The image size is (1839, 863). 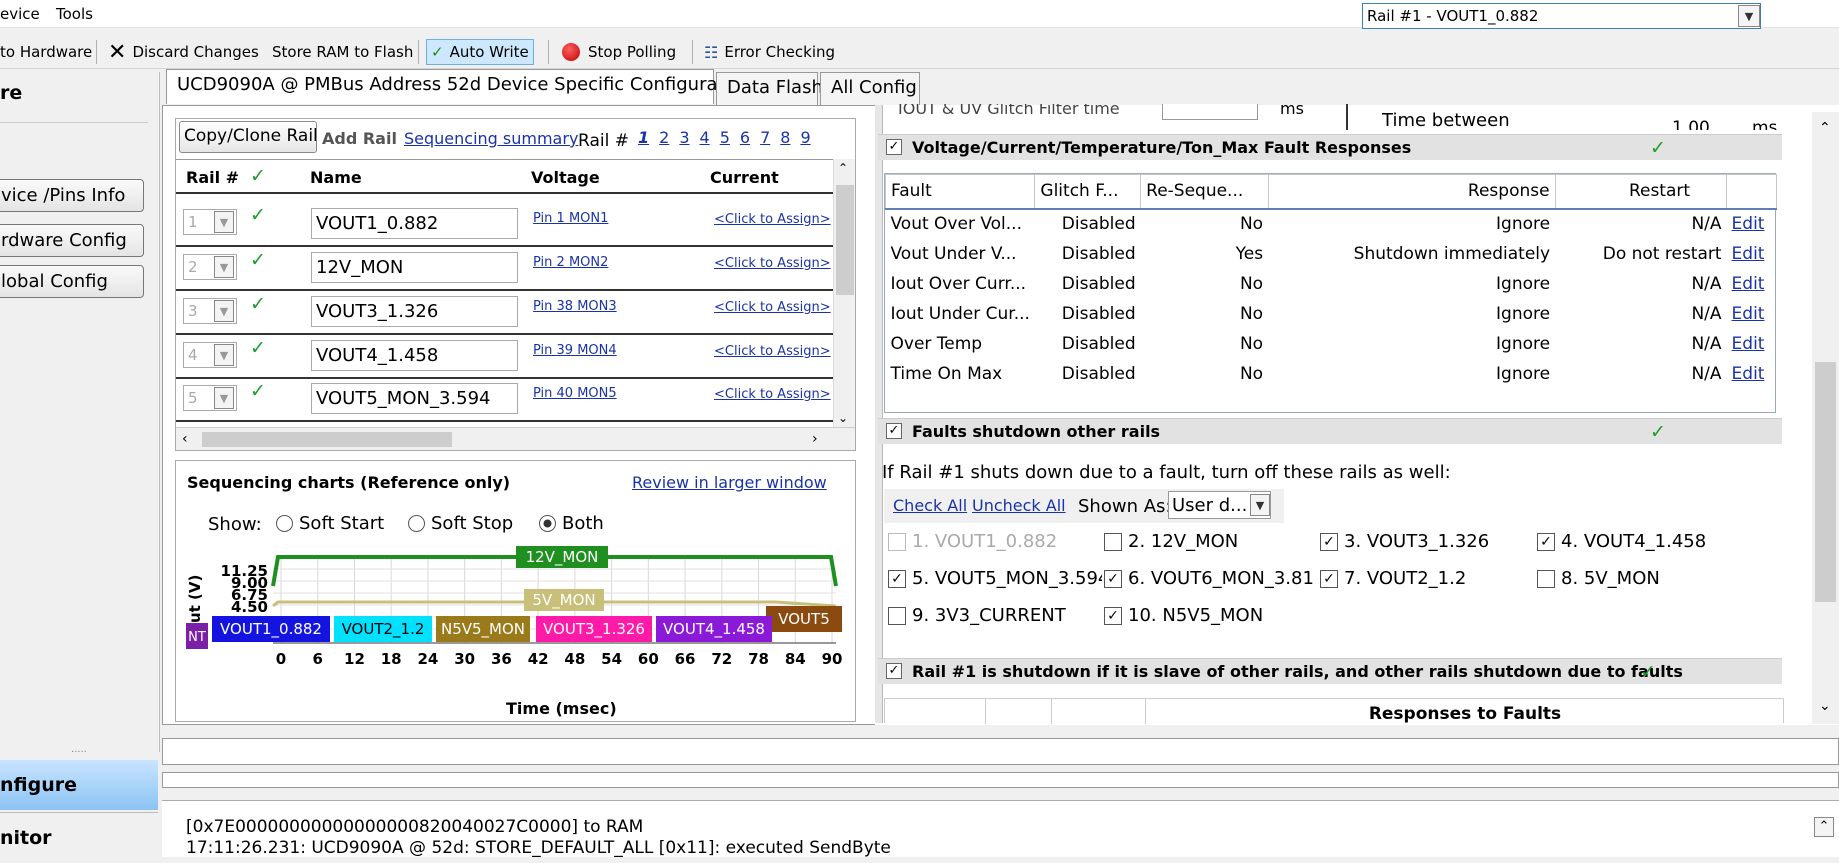 I want to click on tab-data-flash: Data Flash, so click(x=769, y=88).